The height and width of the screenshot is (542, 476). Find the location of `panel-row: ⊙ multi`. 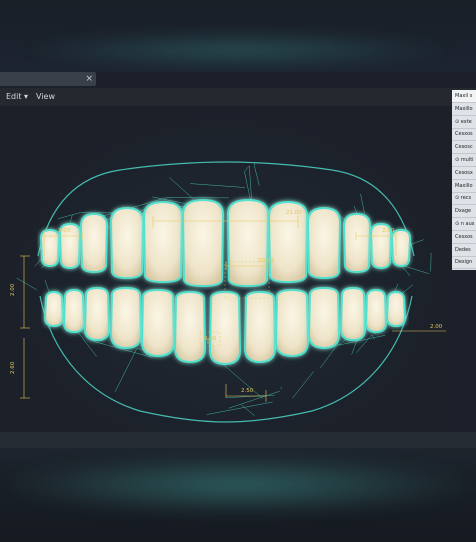

panel-row: ⊙ multi is located at coordinates (464, 160).